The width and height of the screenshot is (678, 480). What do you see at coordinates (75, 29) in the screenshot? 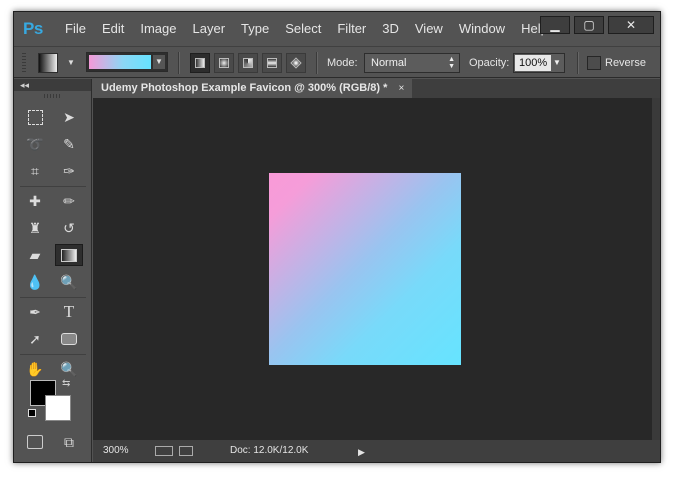
I see `menu-file: File` at bounding box center [75, 29].